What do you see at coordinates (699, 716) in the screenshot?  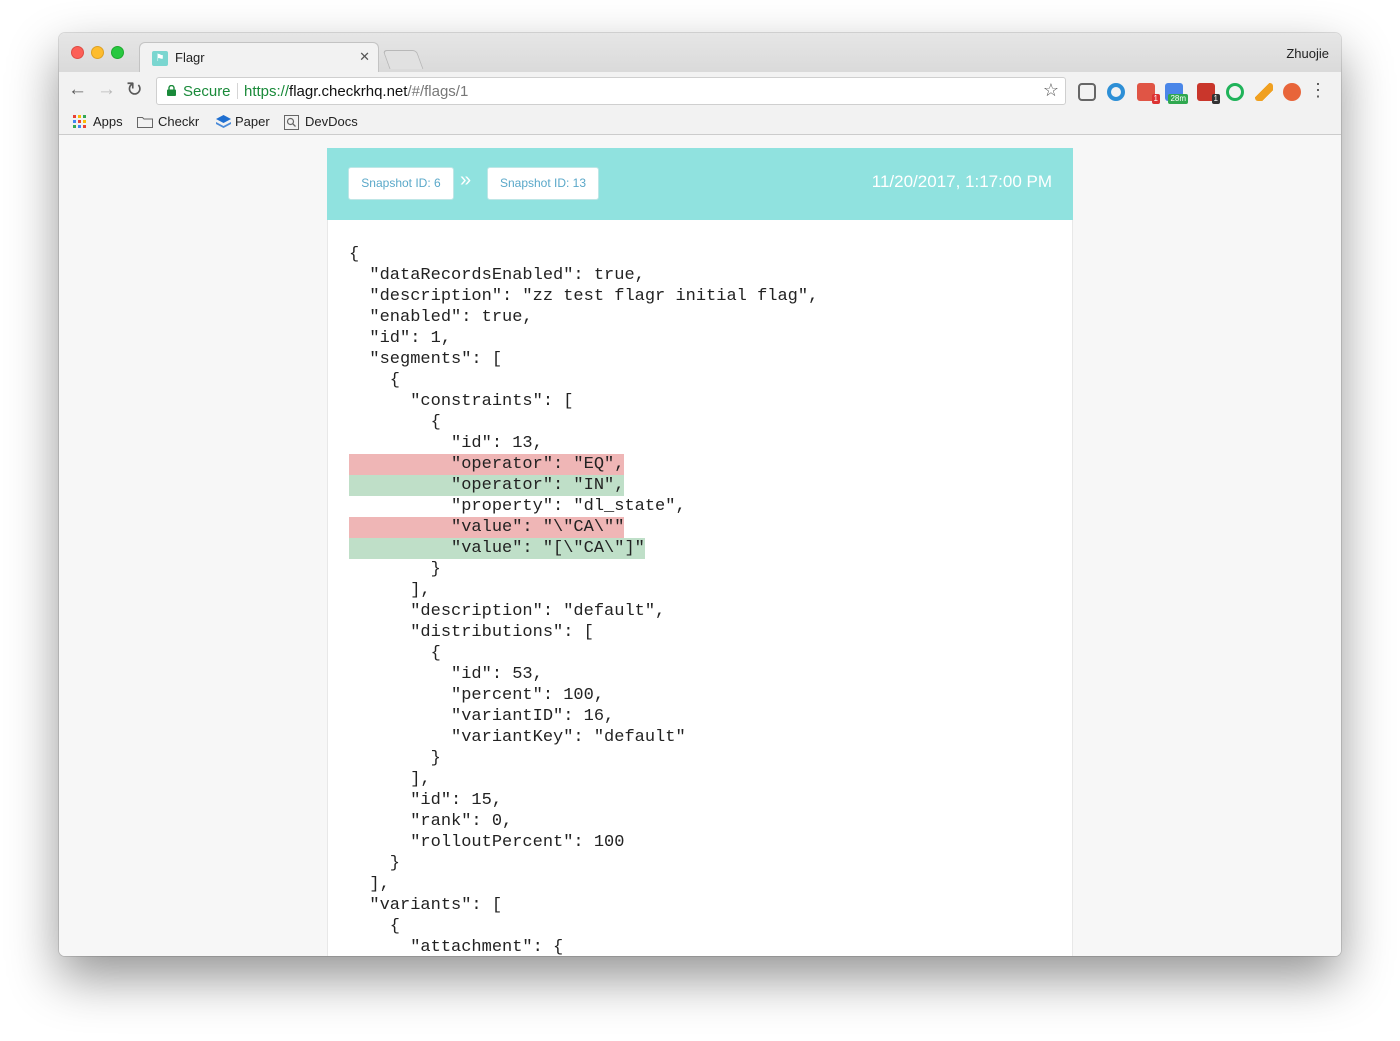 I see `diff-line-same: "variantID": 16,` at bounding box center [699, 716].